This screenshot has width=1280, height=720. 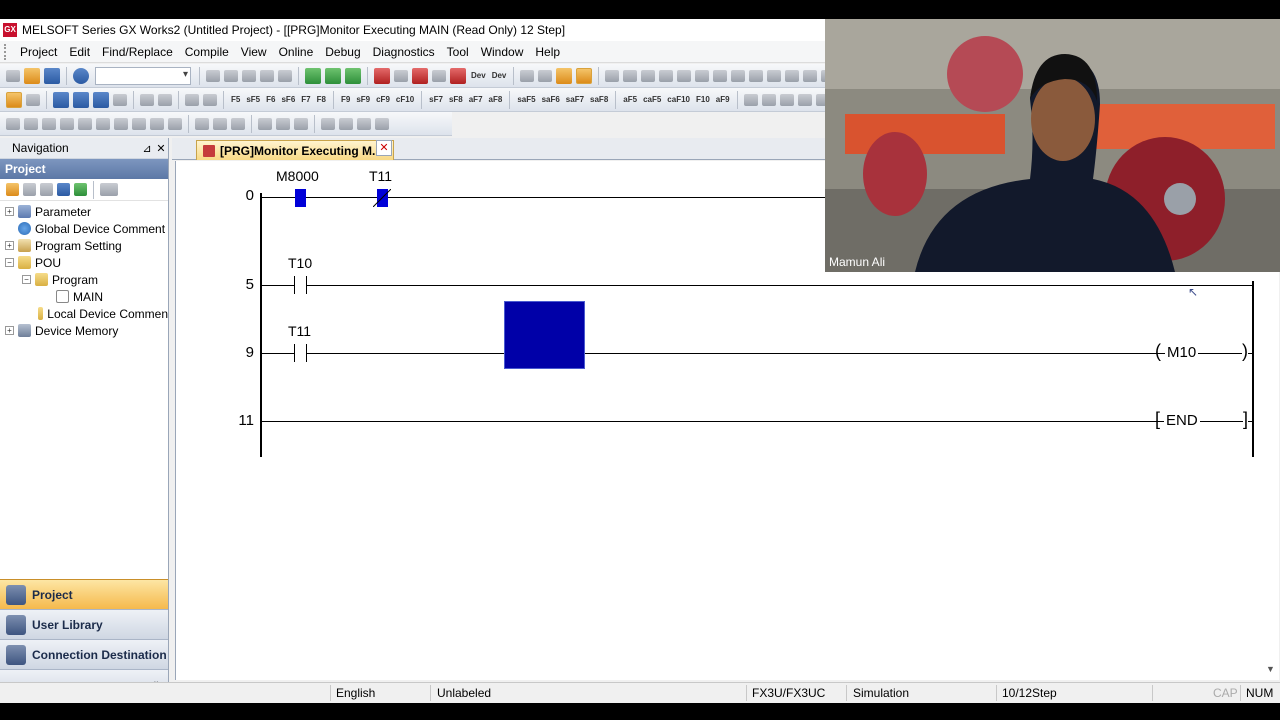 I want to click on tree-item-global-device-comment: Global Device Comment, so click(x=84, y=228).